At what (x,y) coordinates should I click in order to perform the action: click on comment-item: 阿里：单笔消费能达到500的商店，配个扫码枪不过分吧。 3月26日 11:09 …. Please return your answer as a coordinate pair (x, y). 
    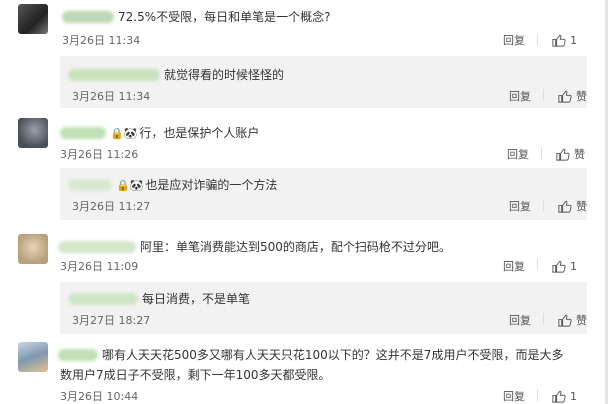
    Looking at the image, I should click on (304, 258).